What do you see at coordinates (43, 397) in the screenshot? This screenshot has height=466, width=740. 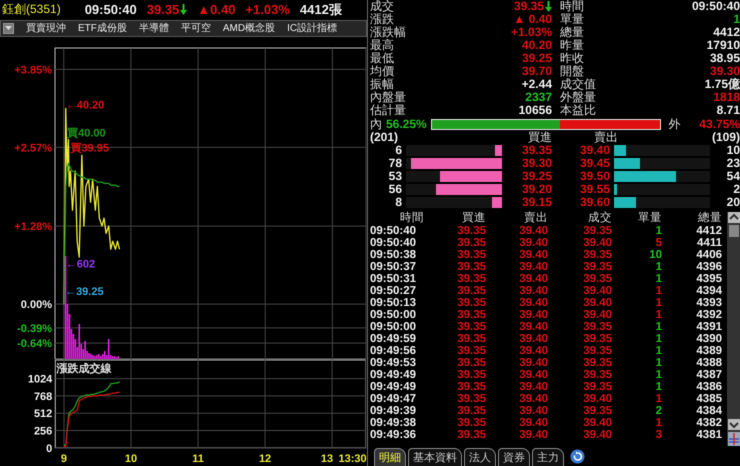 I see `axis-tick-label: 768` at bounding box center [43, 397].